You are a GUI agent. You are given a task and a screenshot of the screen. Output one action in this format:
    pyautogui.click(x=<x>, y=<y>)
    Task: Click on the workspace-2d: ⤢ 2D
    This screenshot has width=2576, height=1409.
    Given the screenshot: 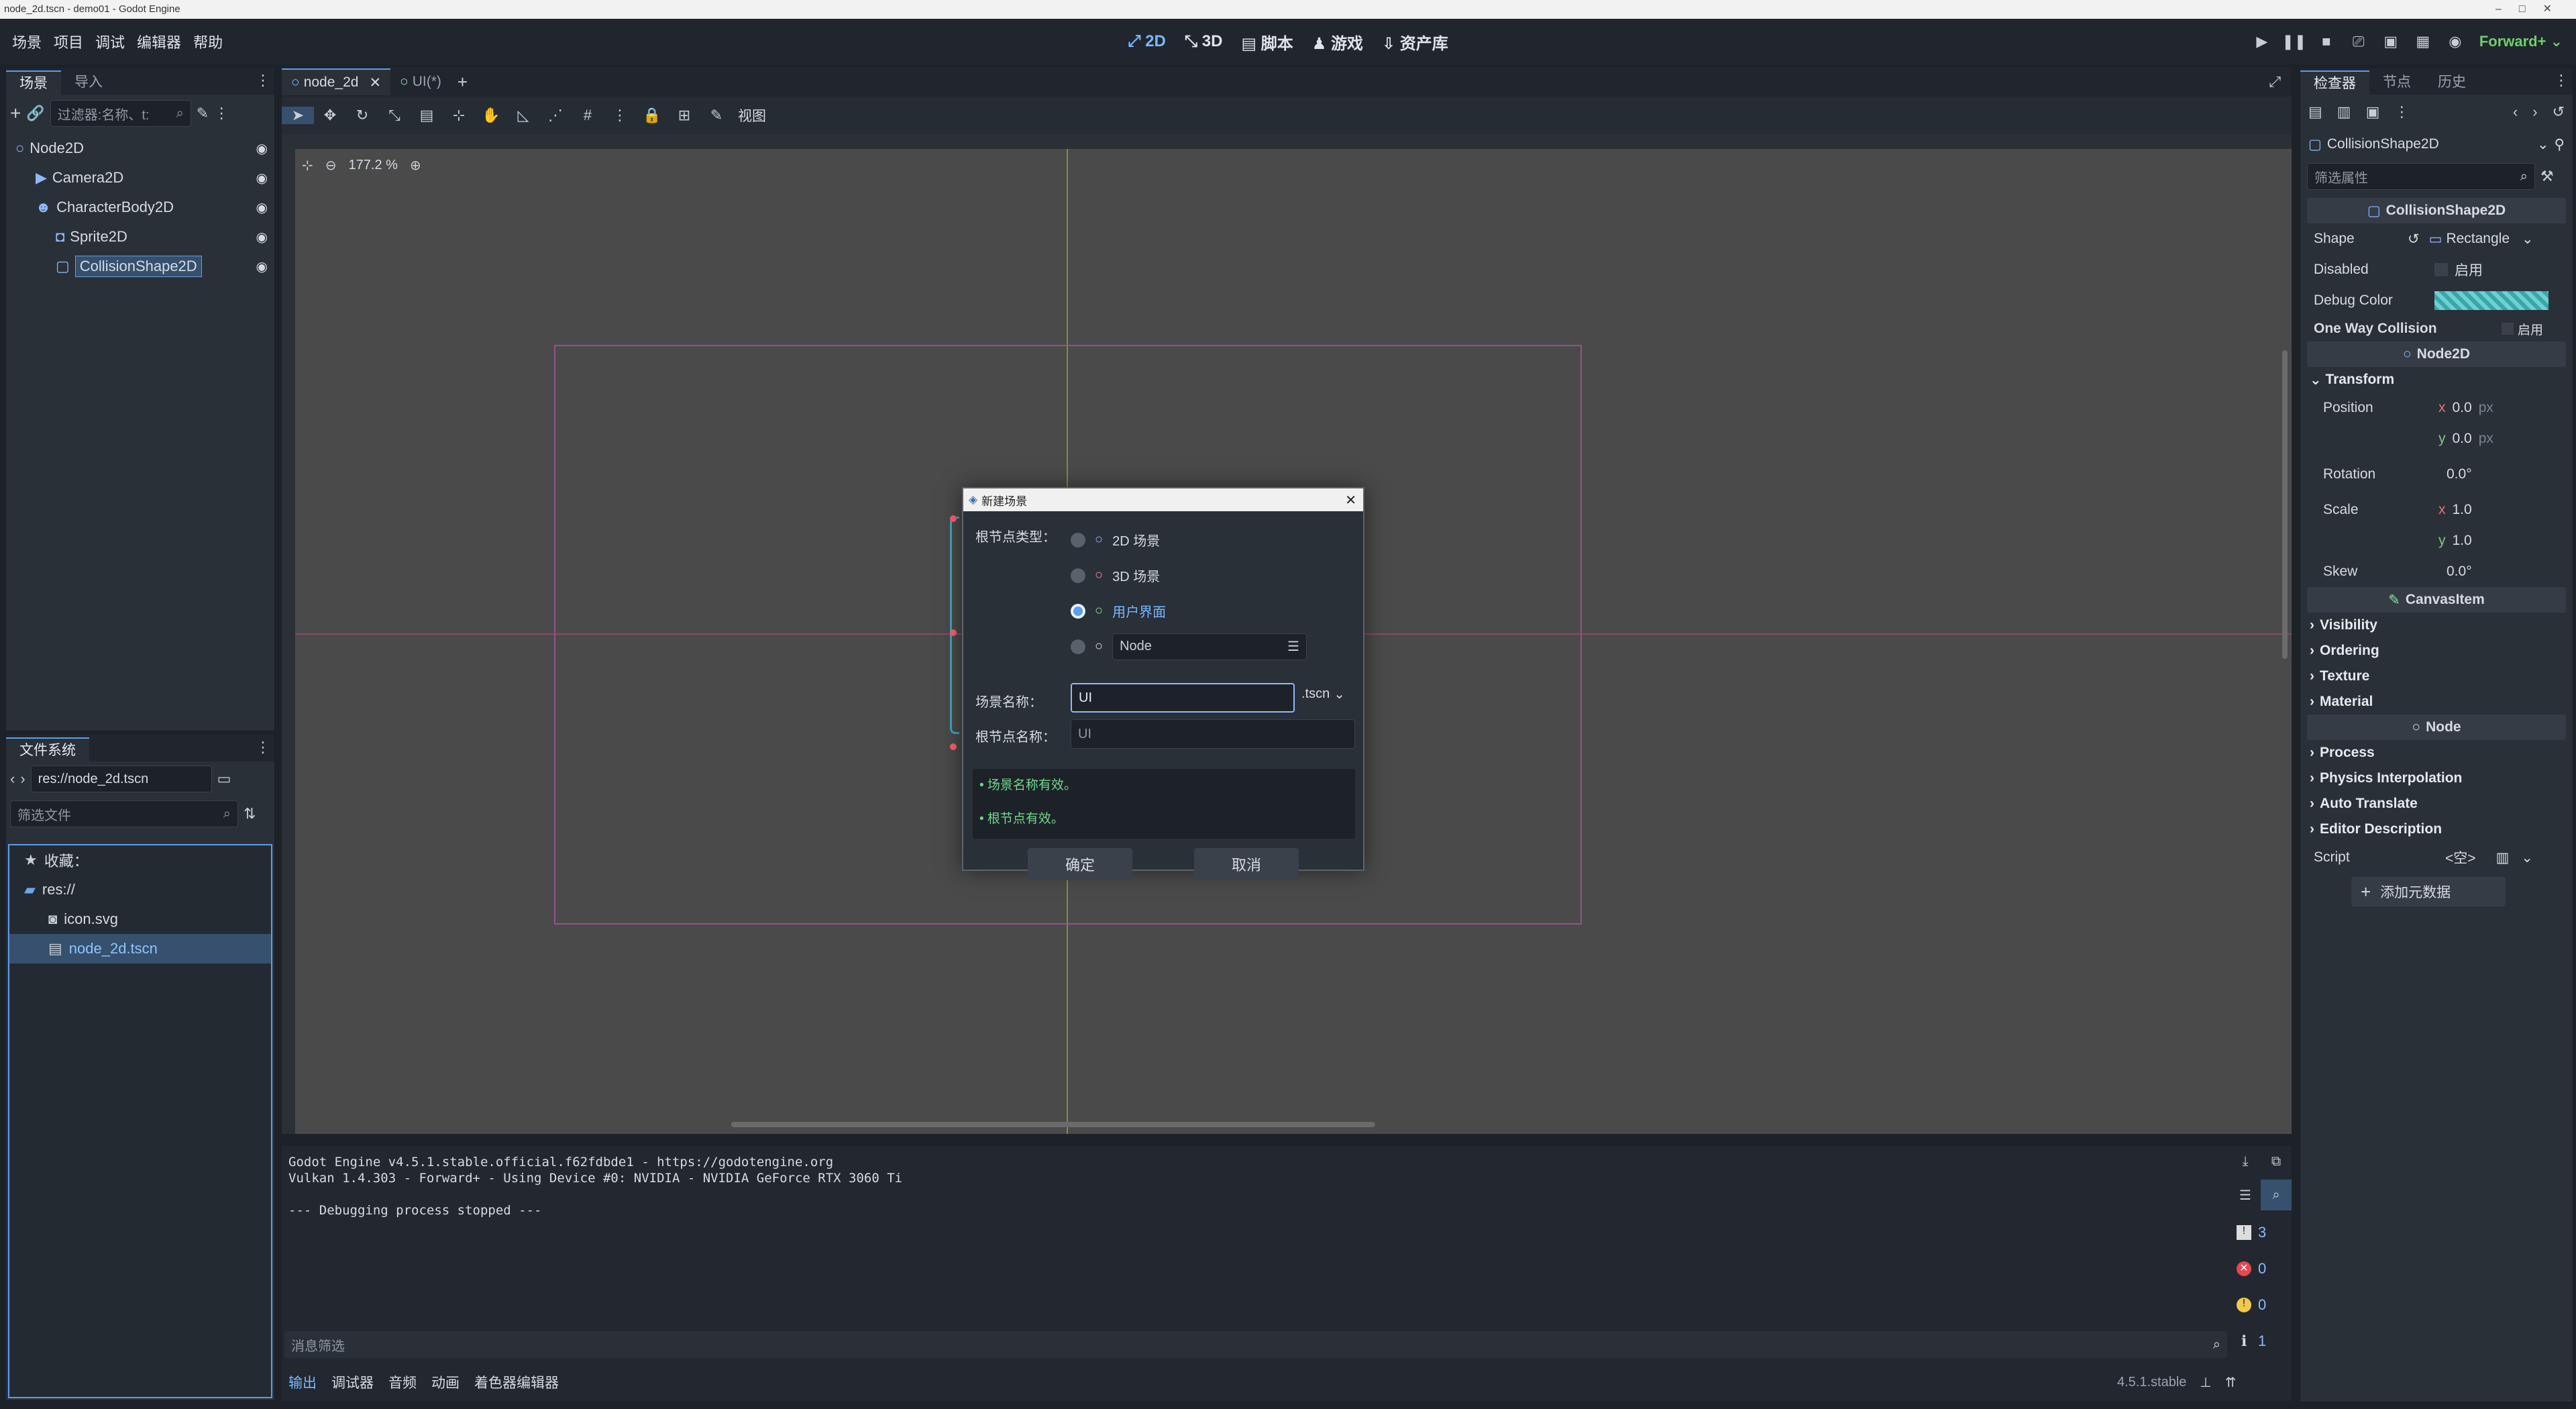 What is the action you would take?
    pyautogui.click(x=1147, y=41)
    